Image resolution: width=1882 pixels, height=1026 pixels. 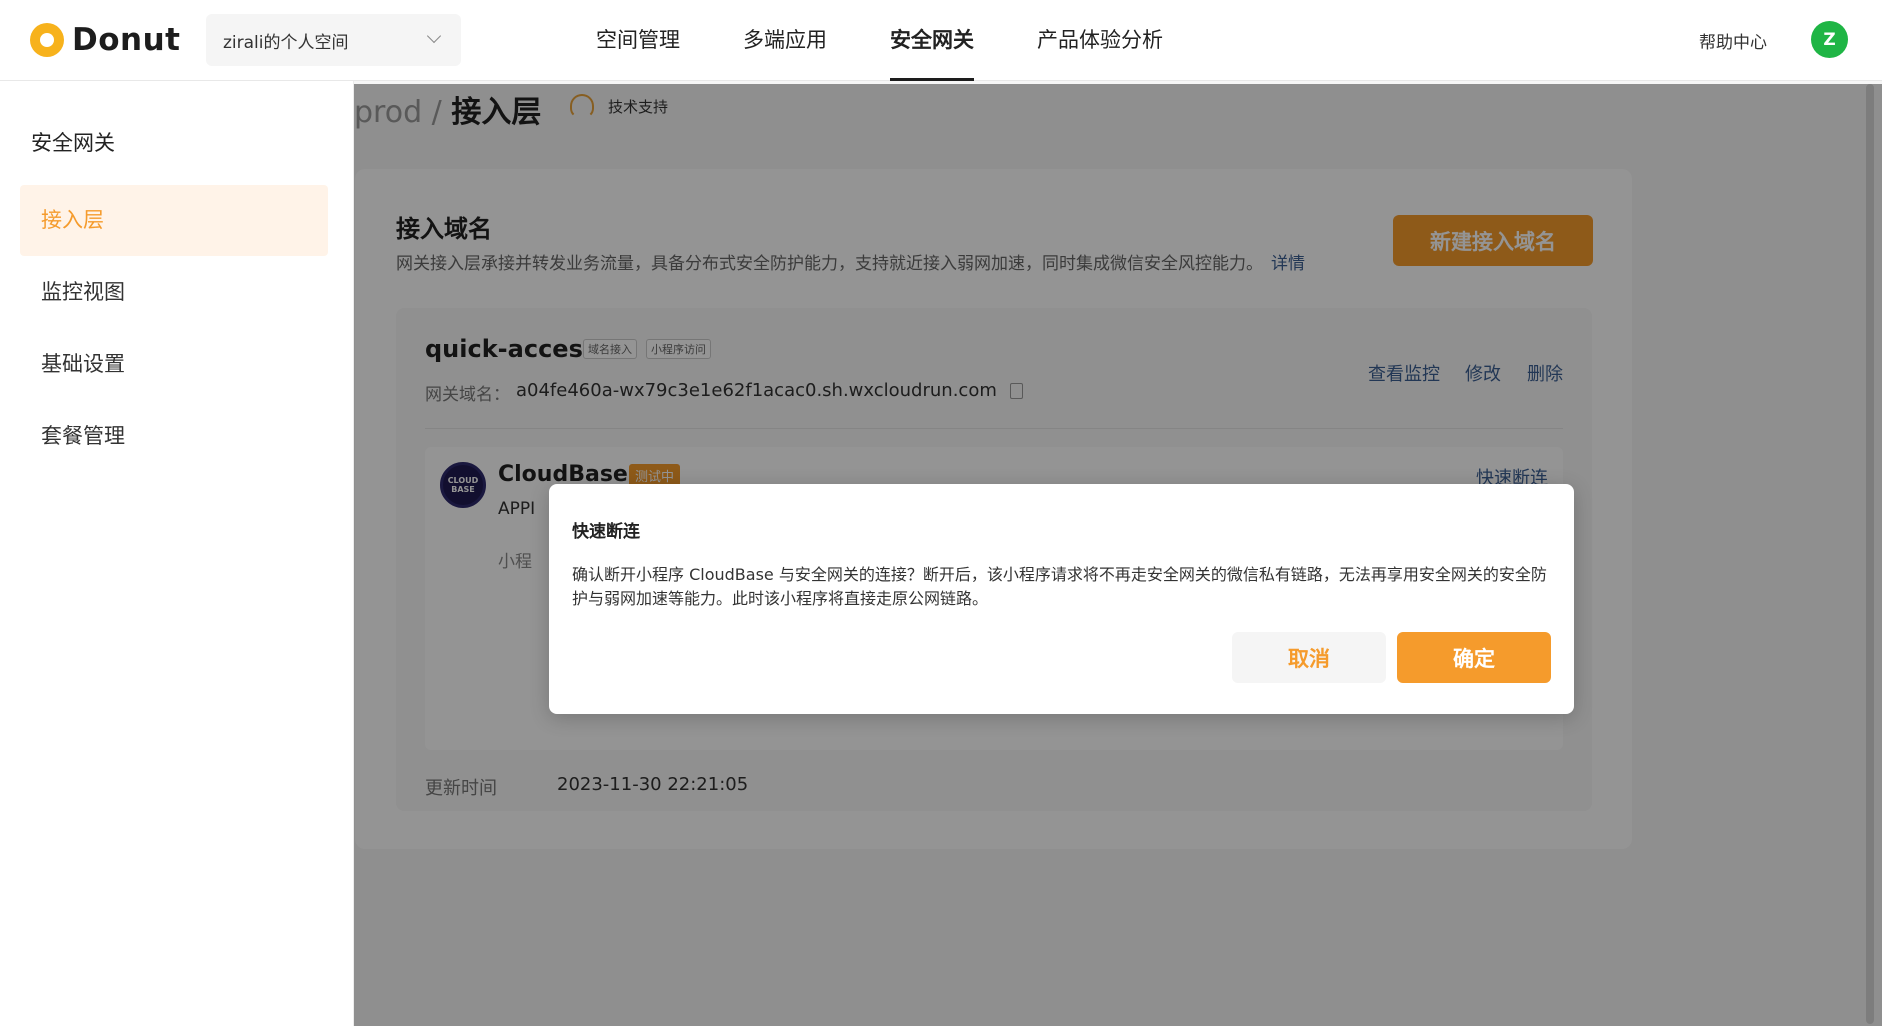 I want to click on nav-item-space-management: 空间管理, so click(x=638, y=40).